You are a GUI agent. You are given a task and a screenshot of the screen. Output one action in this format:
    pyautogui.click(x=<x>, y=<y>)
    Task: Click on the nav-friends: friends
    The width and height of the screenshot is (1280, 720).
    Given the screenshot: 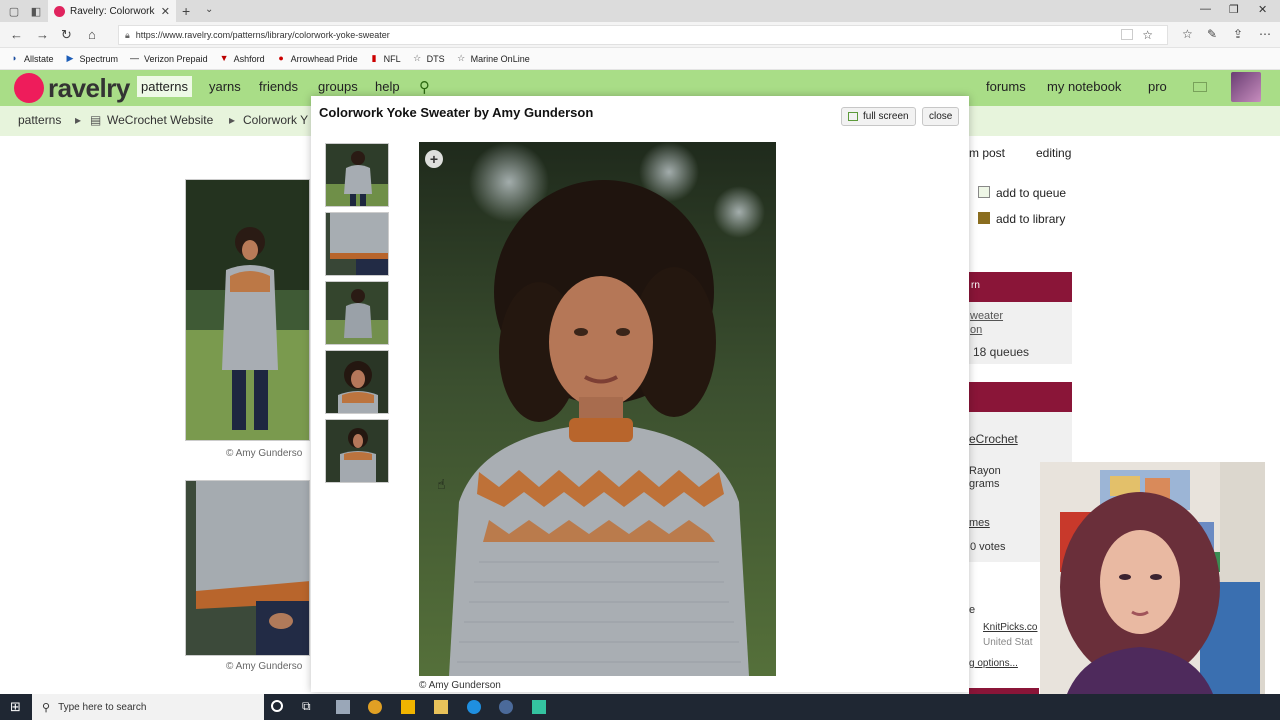 What is the action you would take?
    pyautogui.click(x=278, y=86)
    